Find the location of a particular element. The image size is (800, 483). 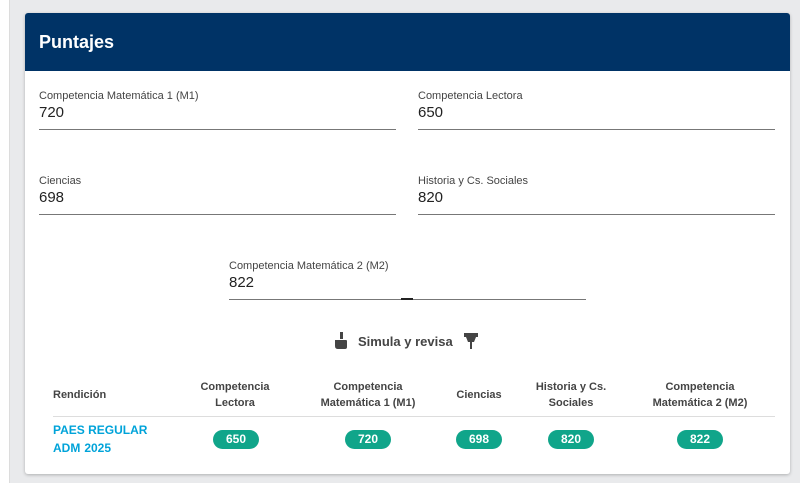

ciencias-input: 698 is located at coordinates (217, 197).